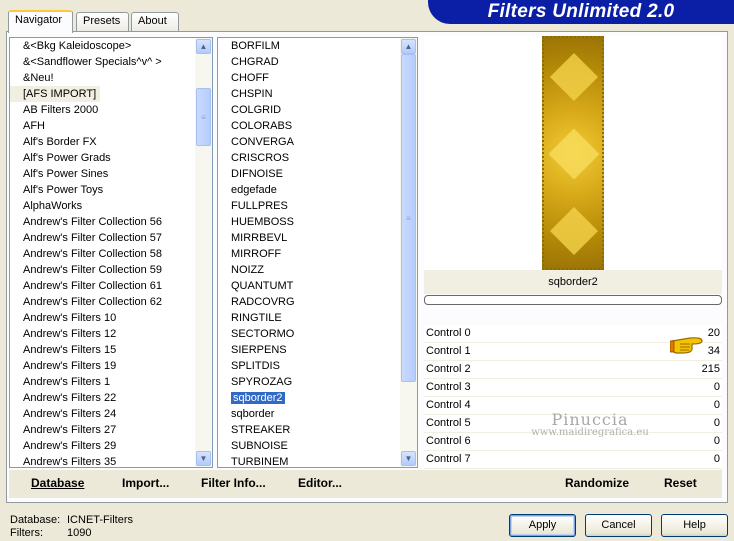  I want to click on cancel-button: Cancel, so click(618, 525).